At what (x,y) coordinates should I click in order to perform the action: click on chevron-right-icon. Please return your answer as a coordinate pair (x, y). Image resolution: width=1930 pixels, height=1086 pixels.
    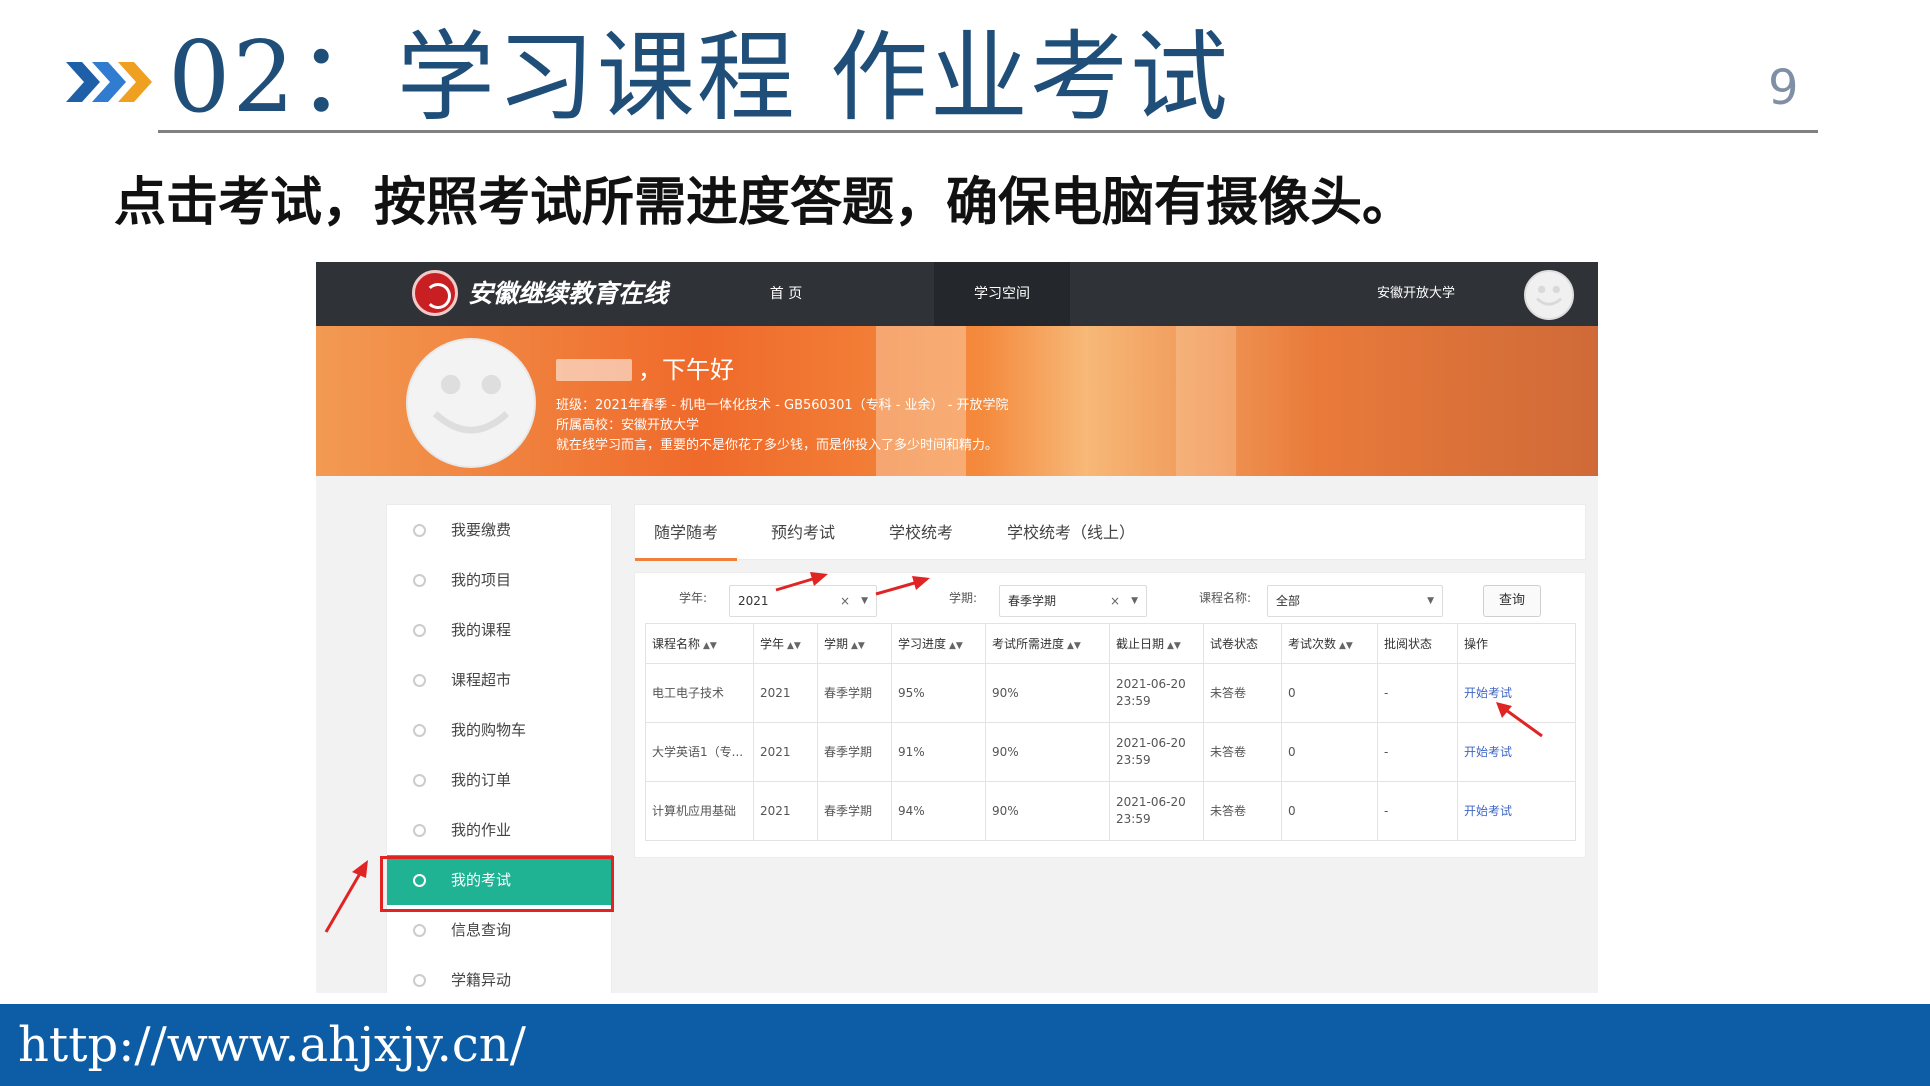
    Looking at the image, I should click on (109, 82).